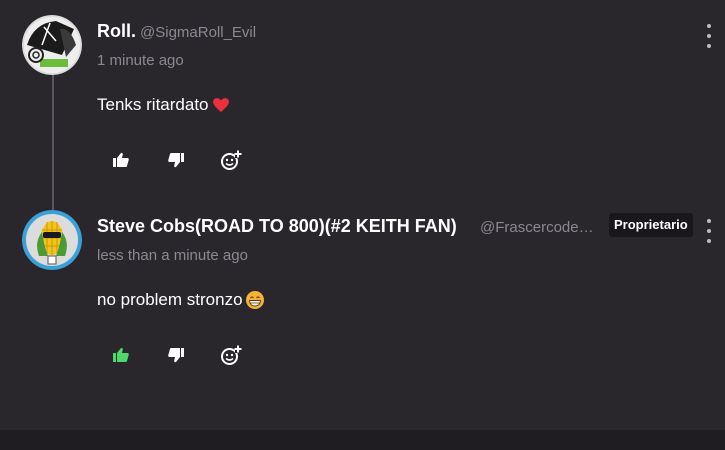 The height and width of the screenshot is (450, 725). What do you see at coordinates (221, 105) in the screenshot?
I see `red-heart-icon` at bounding box center [221, 105].